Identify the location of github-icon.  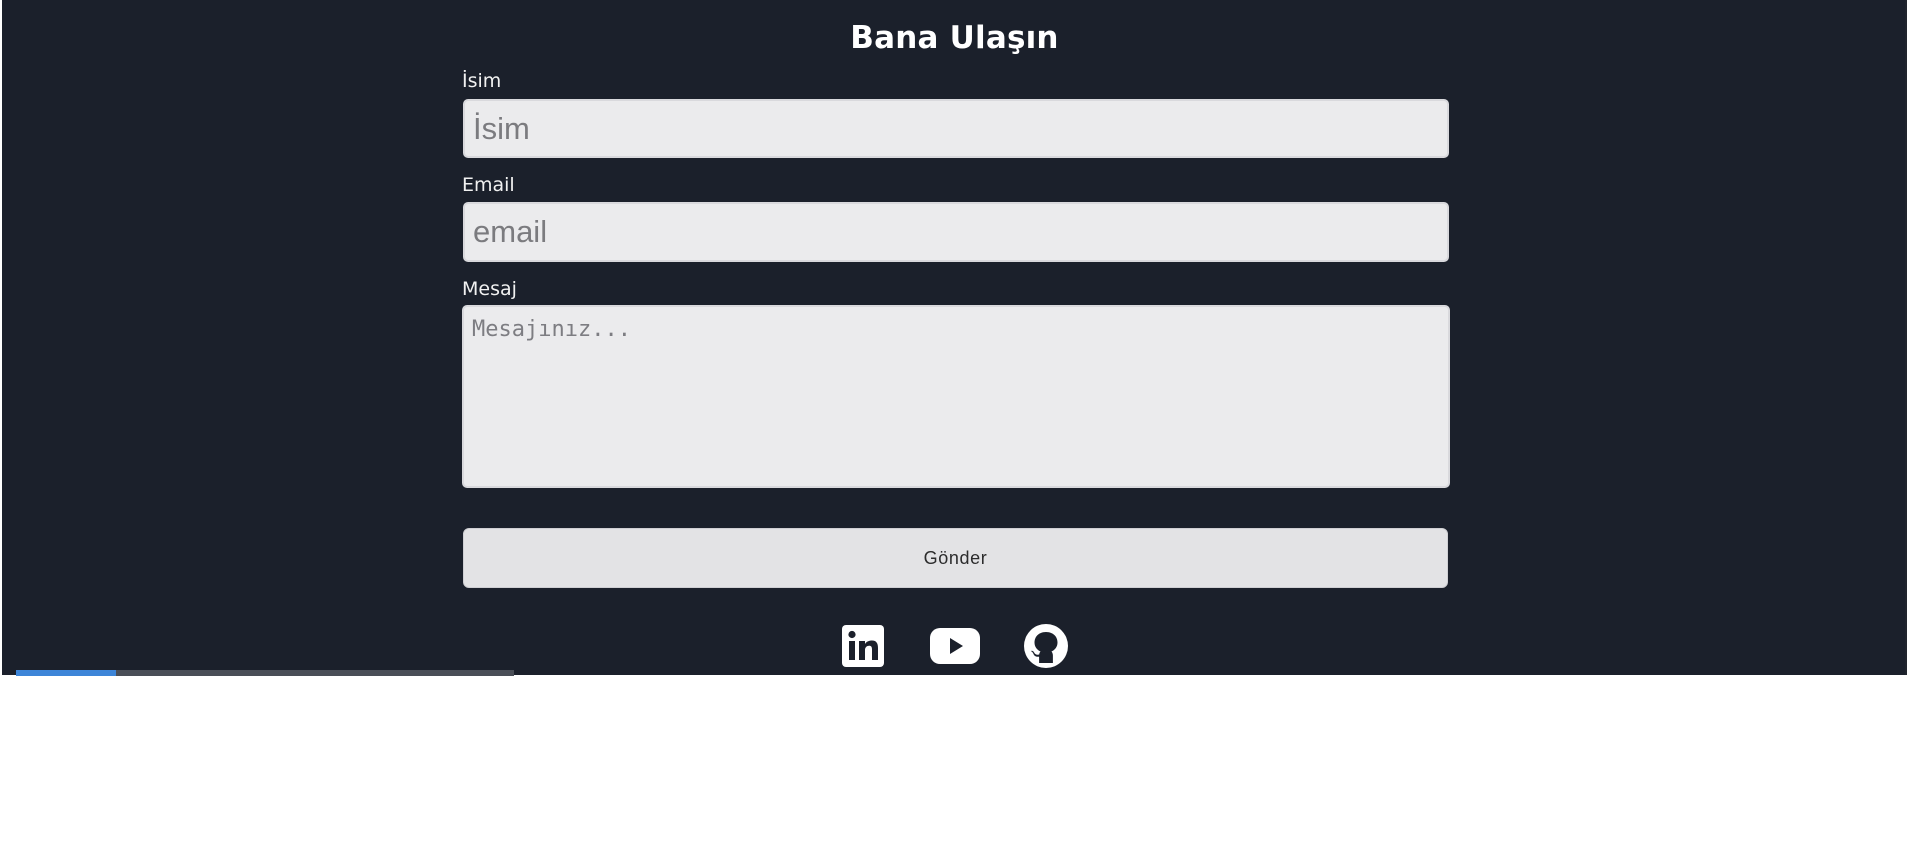
(1046, 646).